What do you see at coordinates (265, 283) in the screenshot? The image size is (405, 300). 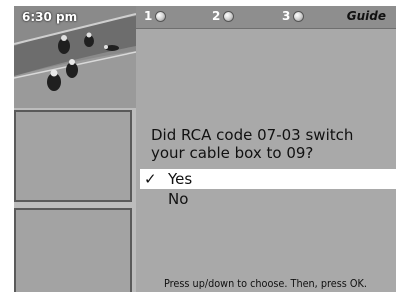 I see `instruction-hint: Press up/down to choose. Then, press OK.` at bounding box center [265, 283].